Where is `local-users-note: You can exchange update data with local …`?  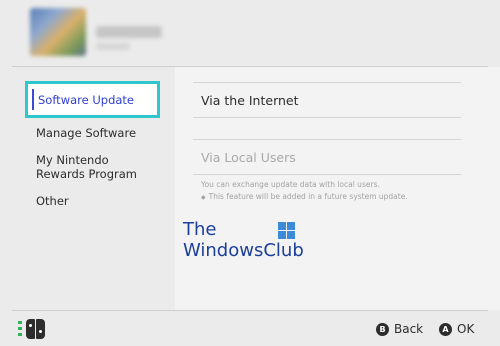
local-users-note: You can exchange update data with local … is located at coordinates (290, 184).